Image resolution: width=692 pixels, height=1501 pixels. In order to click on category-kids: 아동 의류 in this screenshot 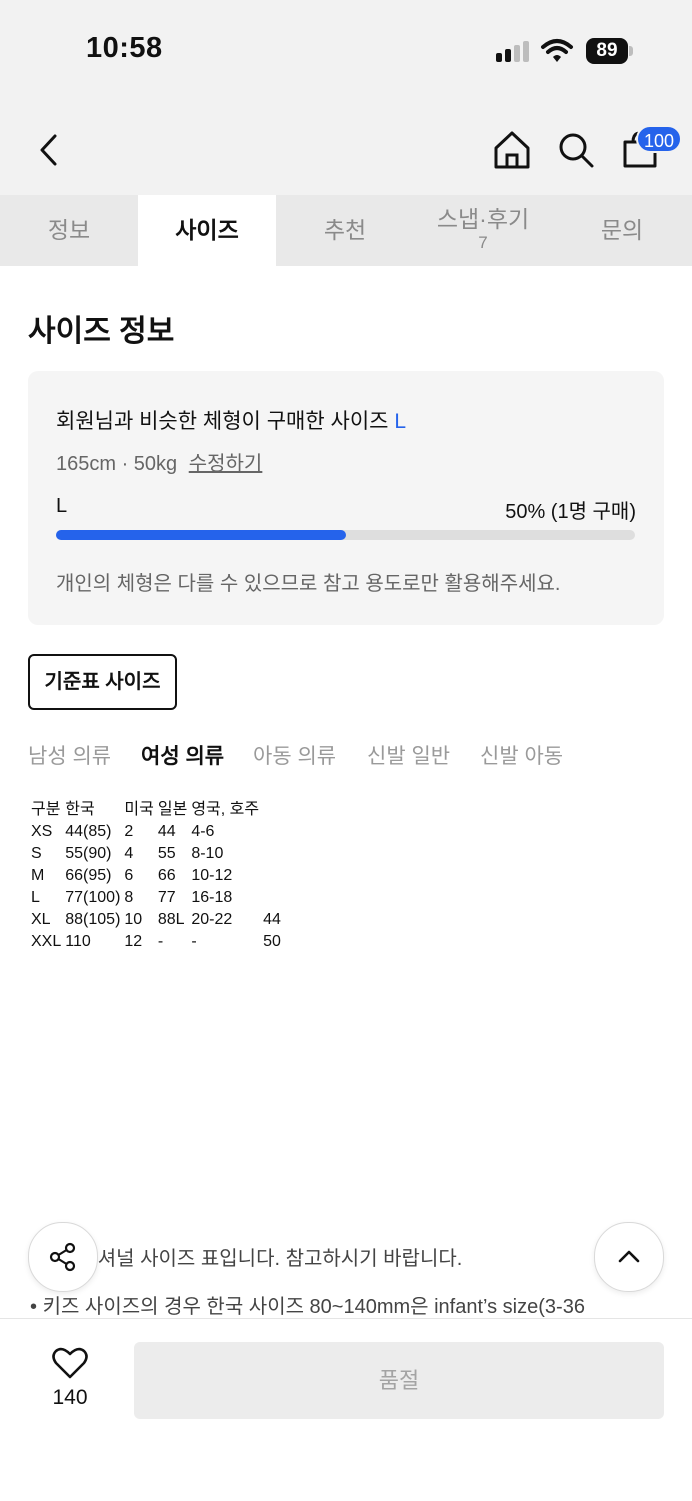, I will do `click(294, 755)`.